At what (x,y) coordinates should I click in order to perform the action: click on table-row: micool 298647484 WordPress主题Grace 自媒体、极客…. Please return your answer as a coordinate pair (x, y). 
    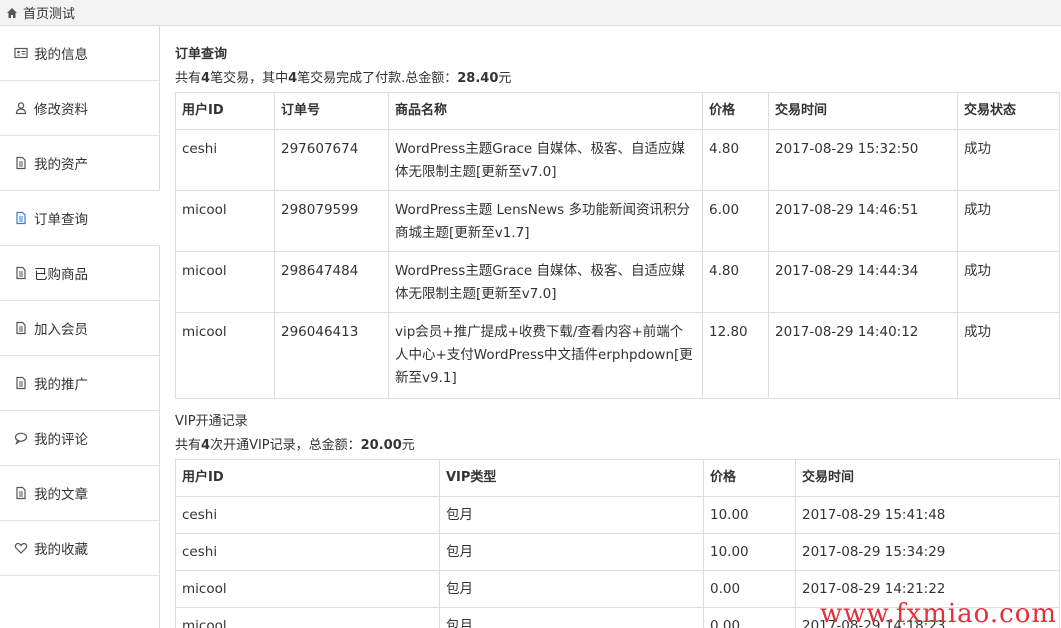
    Looking at the image, I should click on (617, 282).